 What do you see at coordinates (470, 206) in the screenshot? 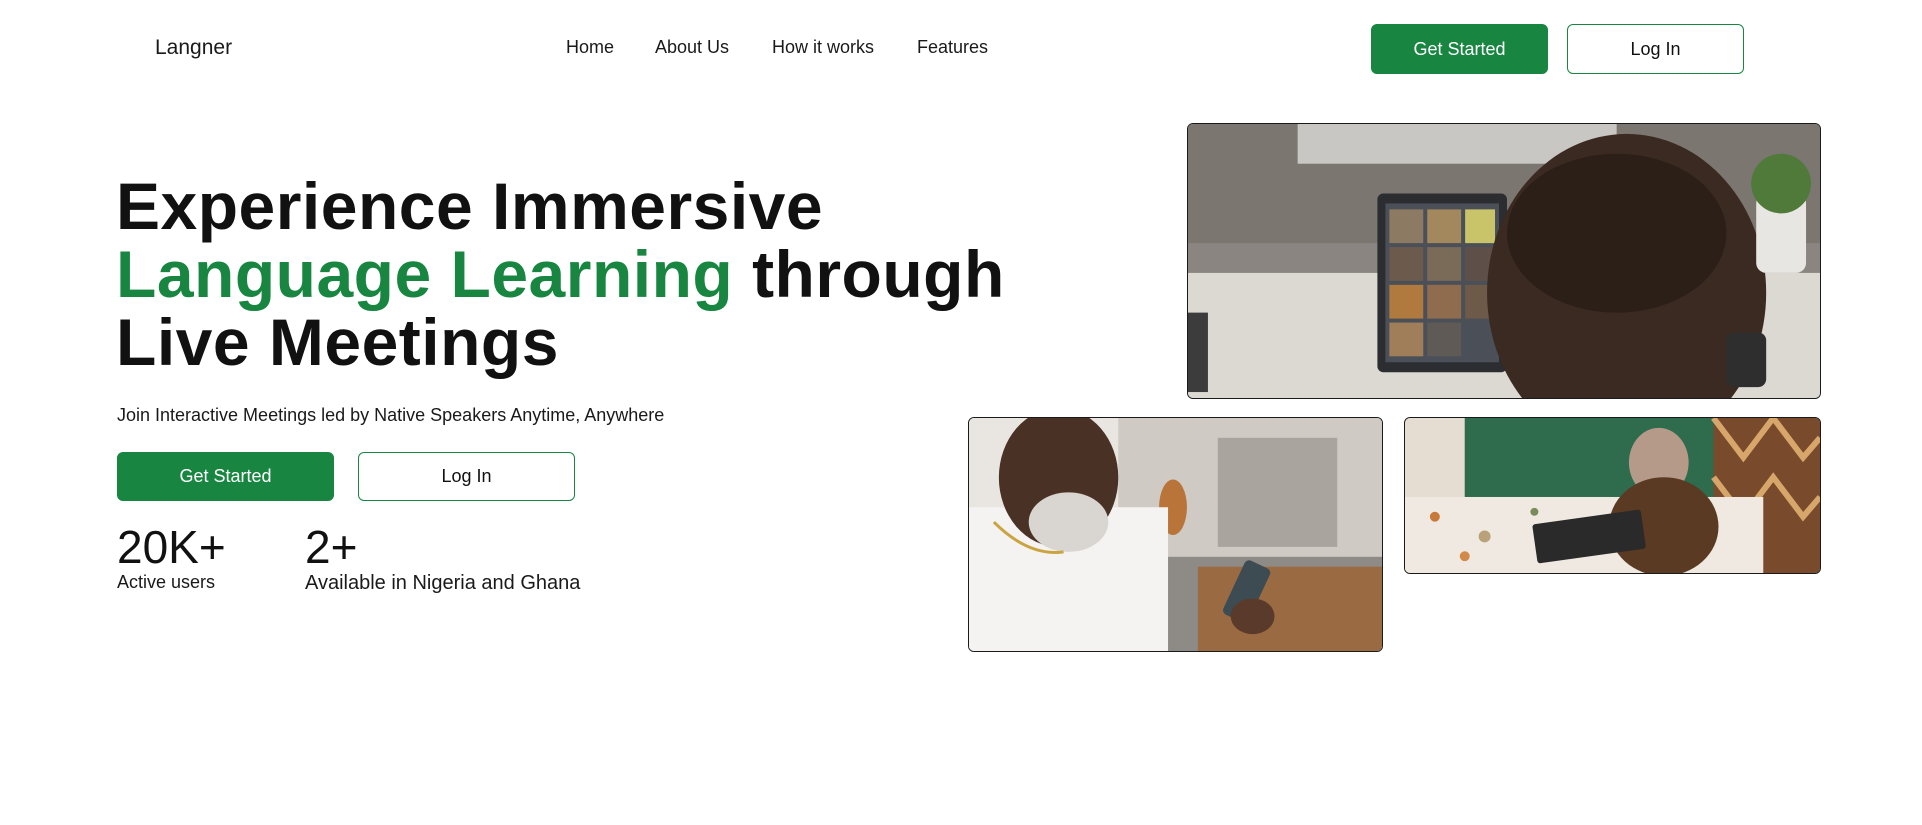
I see `hero-title-line1: Experience Immersive` at bounding box center [470, 206].